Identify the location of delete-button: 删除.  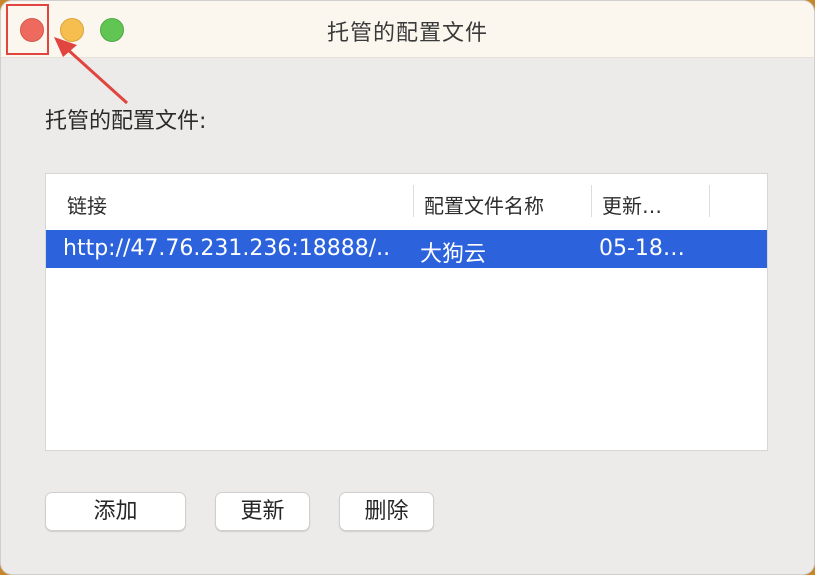
(386, 511).